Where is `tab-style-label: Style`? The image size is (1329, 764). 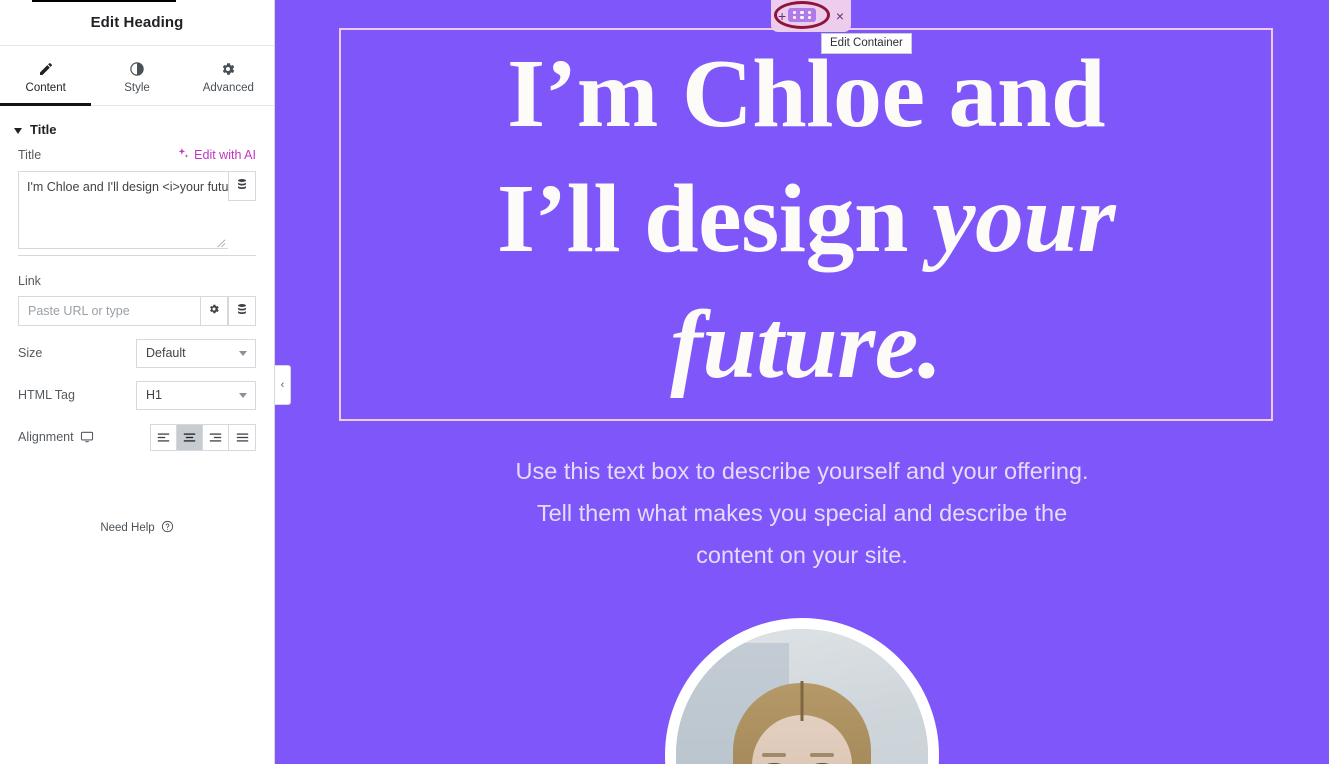 tab-style-label: Style is located at coordinates (137, 88).